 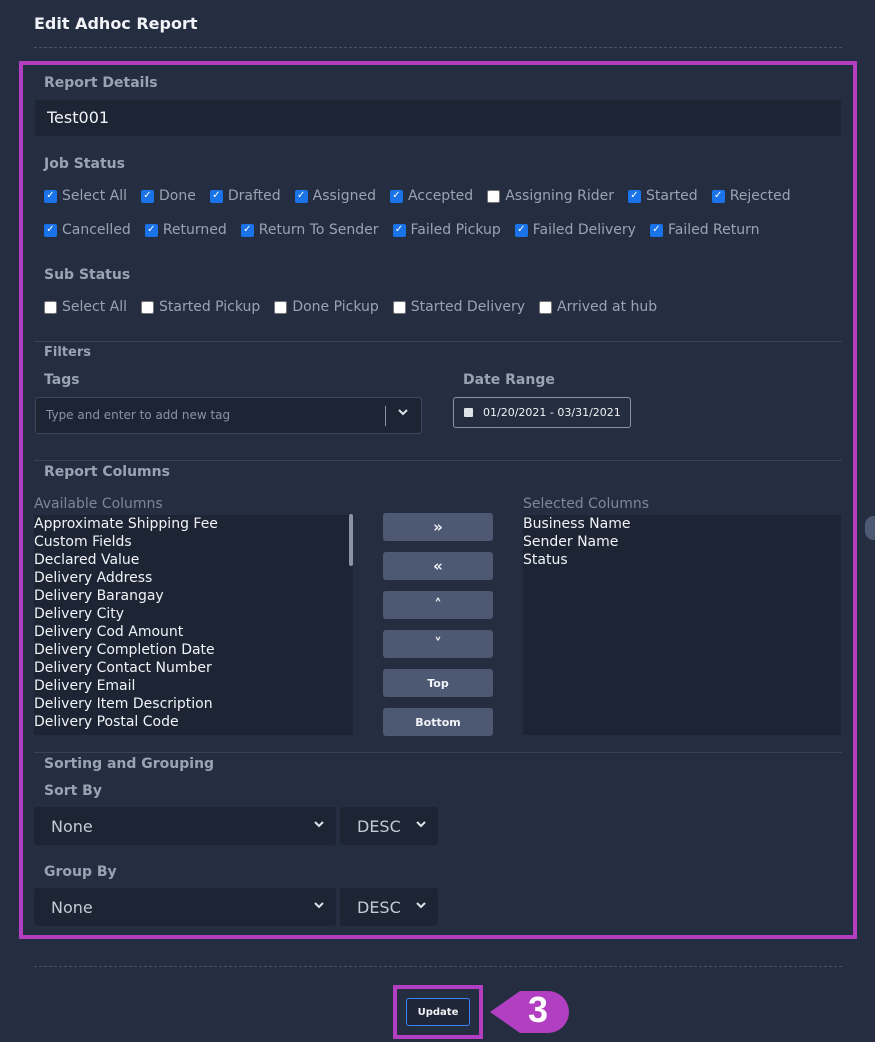 I want to click on sorting-divider, so click(x=438, y=752).